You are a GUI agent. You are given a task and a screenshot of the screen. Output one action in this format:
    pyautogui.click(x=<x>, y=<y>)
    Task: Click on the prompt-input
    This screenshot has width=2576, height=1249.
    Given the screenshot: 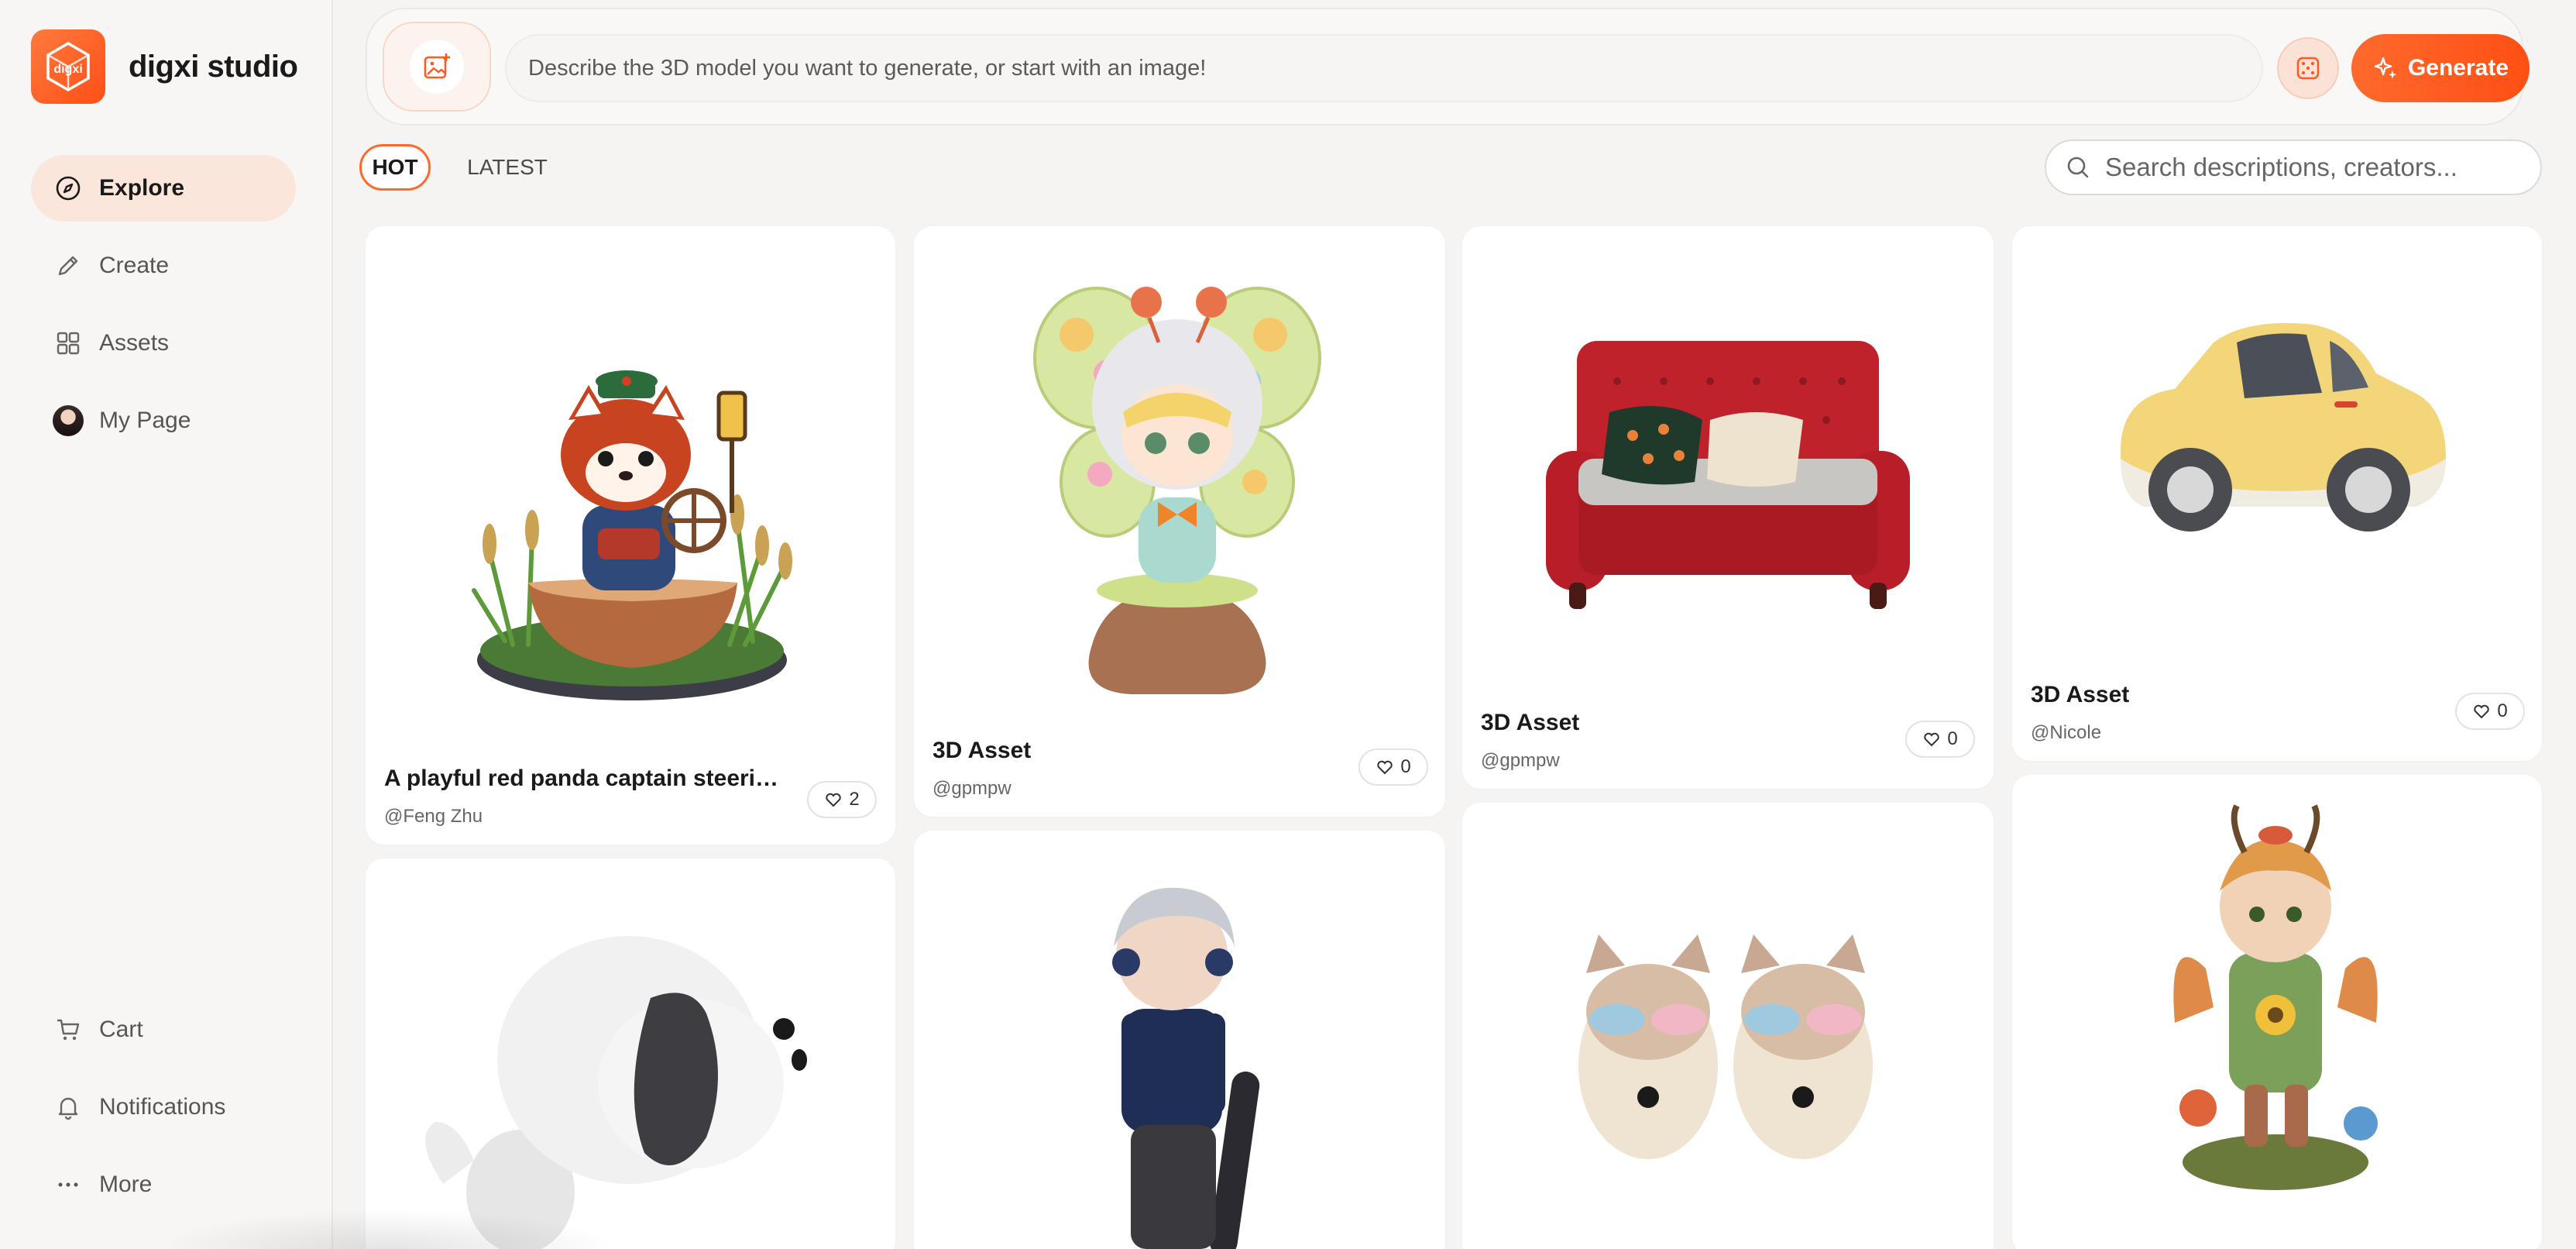 What is the action you would take?
    pyautogui.click(x=1384, y=68)
    